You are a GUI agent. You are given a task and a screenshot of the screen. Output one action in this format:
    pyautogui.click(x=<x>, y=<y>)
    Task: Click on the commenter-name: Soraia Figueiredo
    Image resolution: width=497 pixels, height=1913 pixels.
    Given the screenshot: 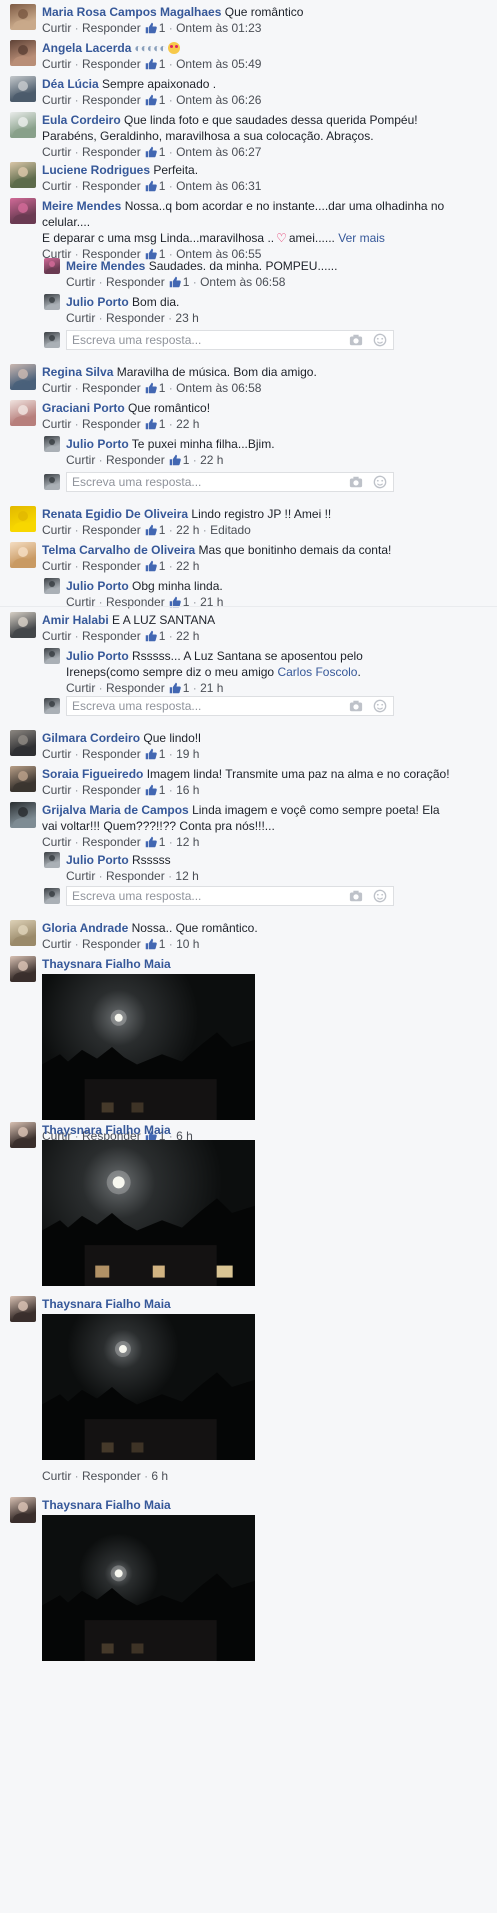 What is the action you would take?
    pyautogui.click(x=92, y=774)
    